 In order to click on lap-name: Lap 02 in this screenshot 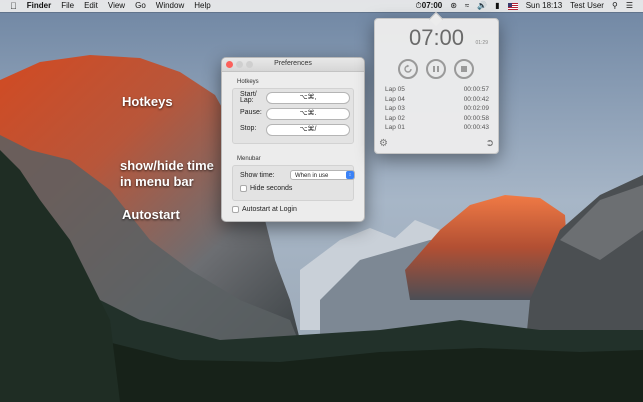, I will do `click(395, 118)`.